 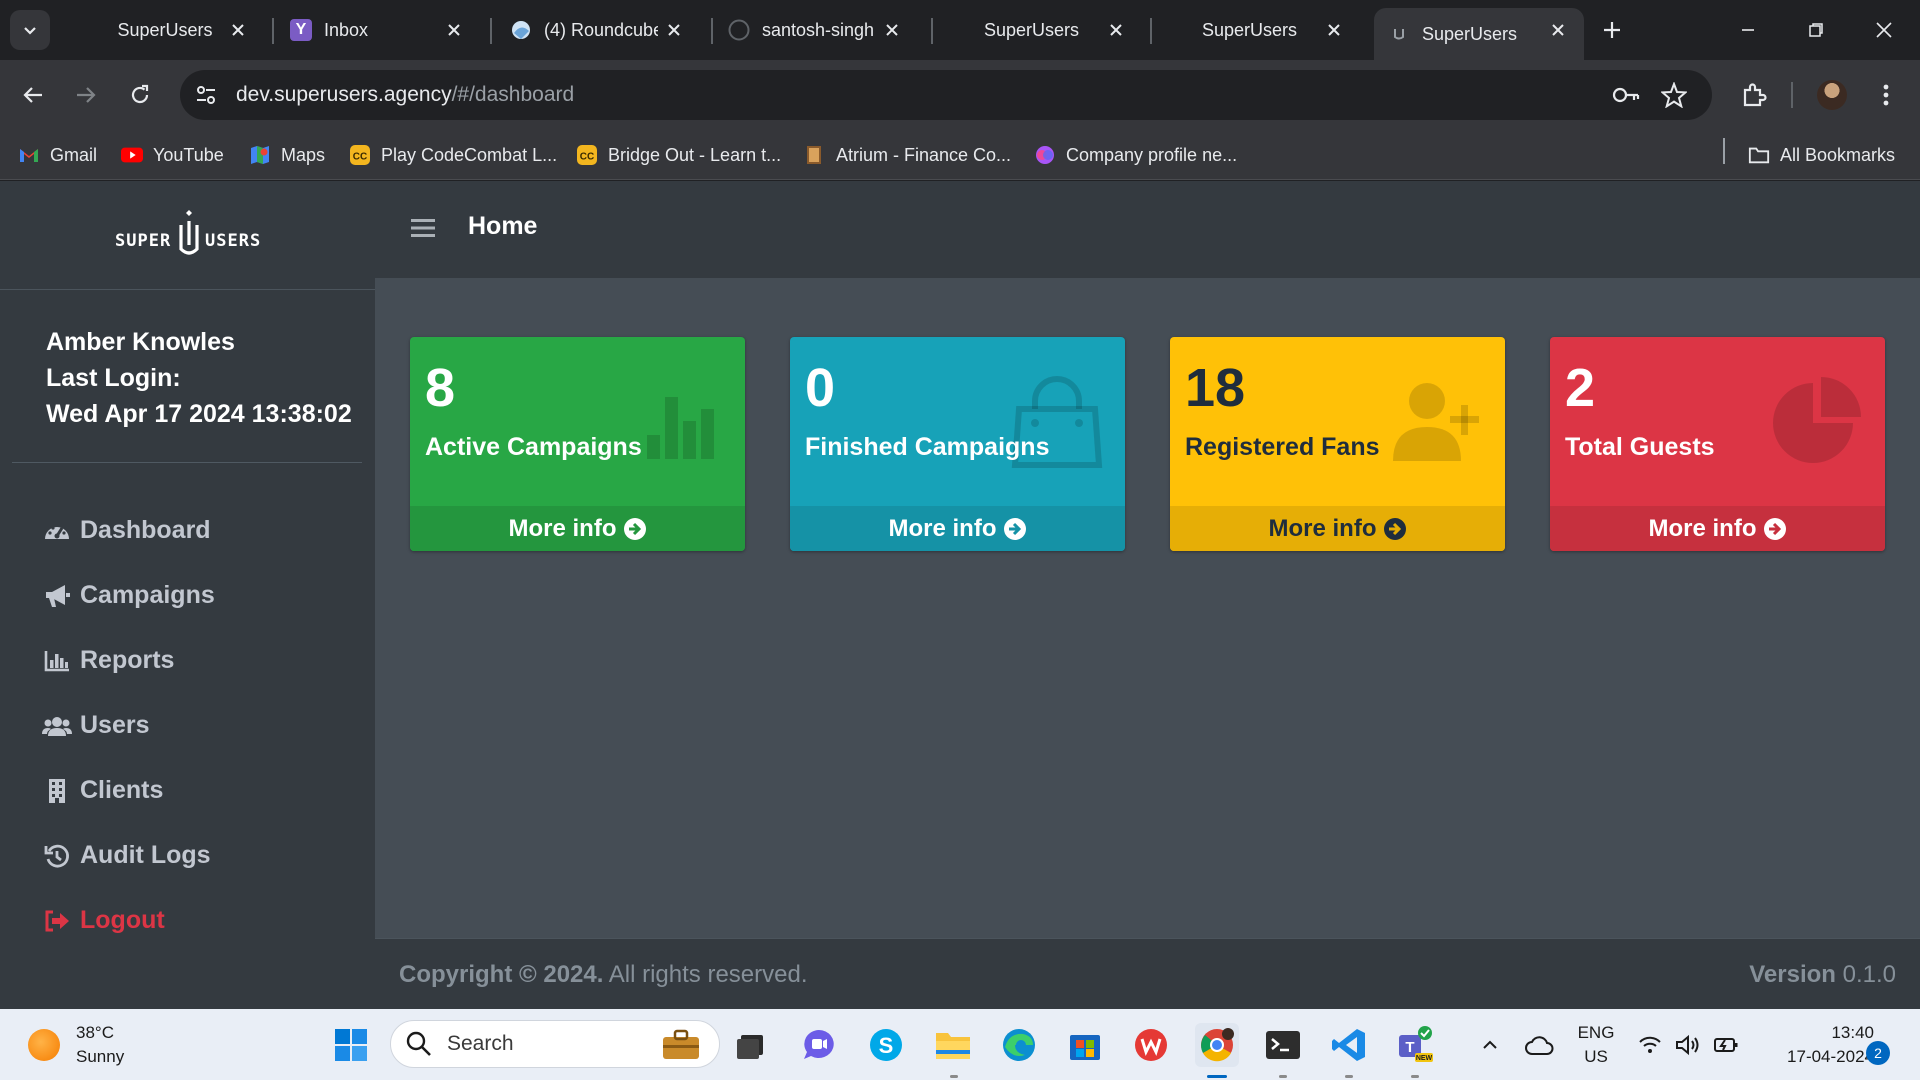 What do you see at coordinates (187, 790) in the screenshot?
I see `sidebar-item-clients: Clients` at bounding box center [187, 790].